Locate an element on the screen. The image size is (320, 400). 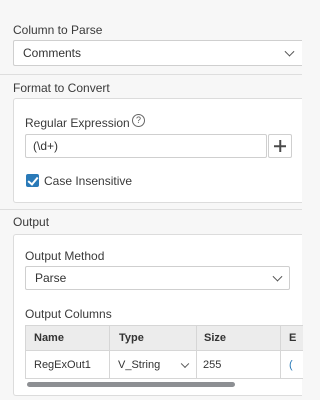
add-expression-button is located at coordinates (280, 146).